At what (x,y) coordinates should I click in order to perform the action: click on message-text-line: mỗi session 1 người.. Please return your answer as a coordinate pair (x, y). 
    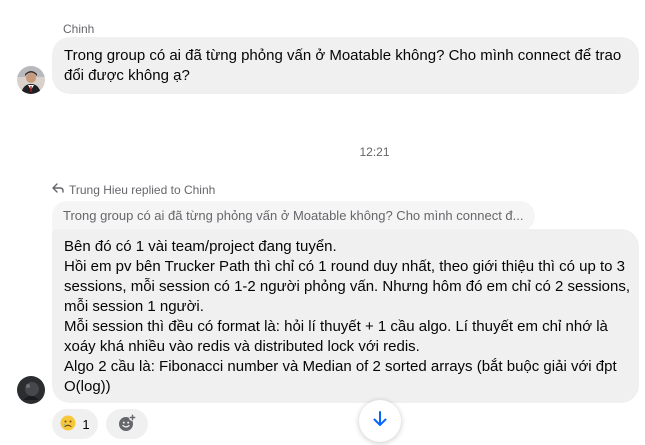
    Looking at the image, I should click on (134, 306).